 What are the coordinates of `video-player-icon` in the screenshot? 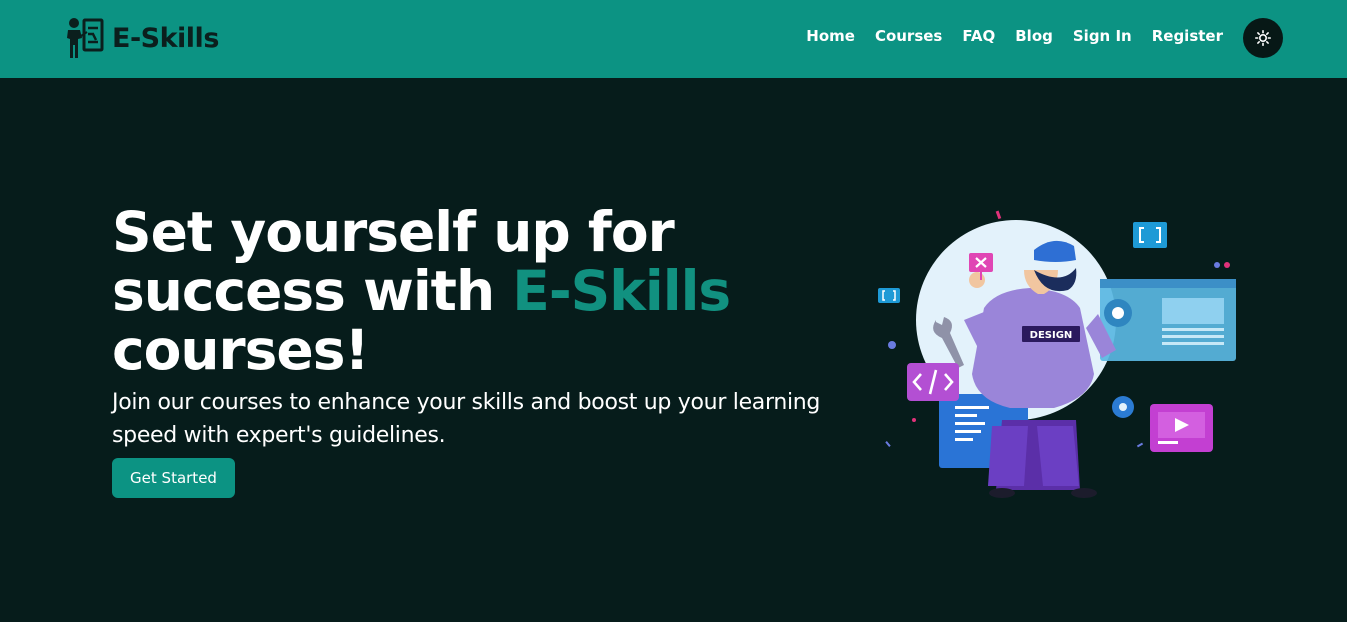 It's located at (1181, 428).